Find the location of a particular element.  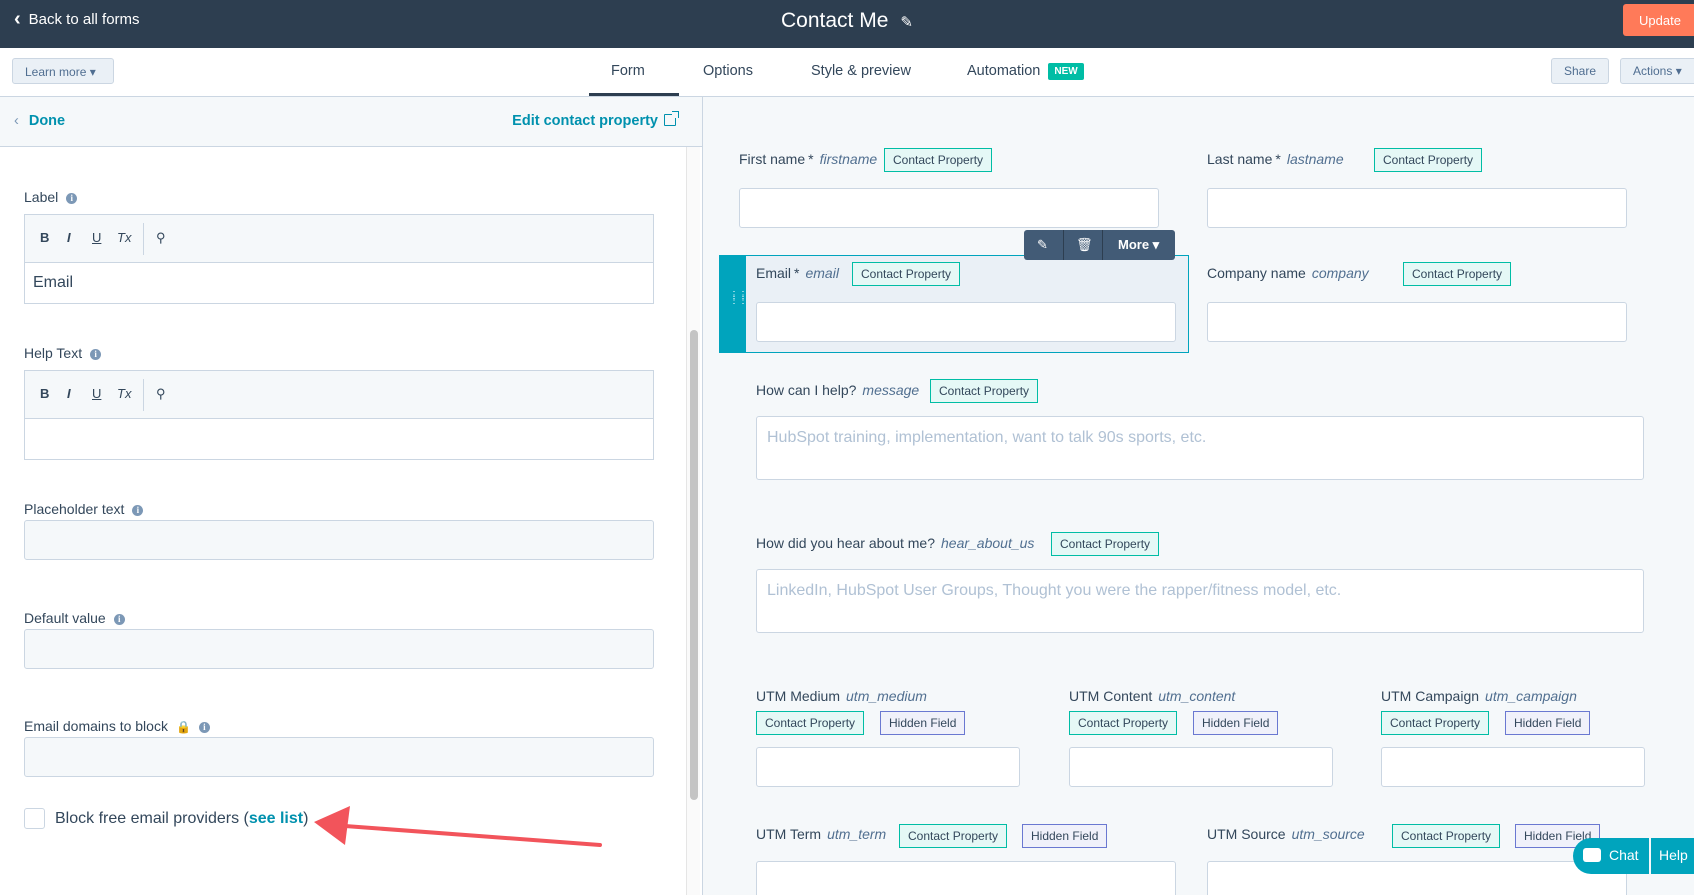

help-widget-button: Help is located at coordinates (1672, 856).